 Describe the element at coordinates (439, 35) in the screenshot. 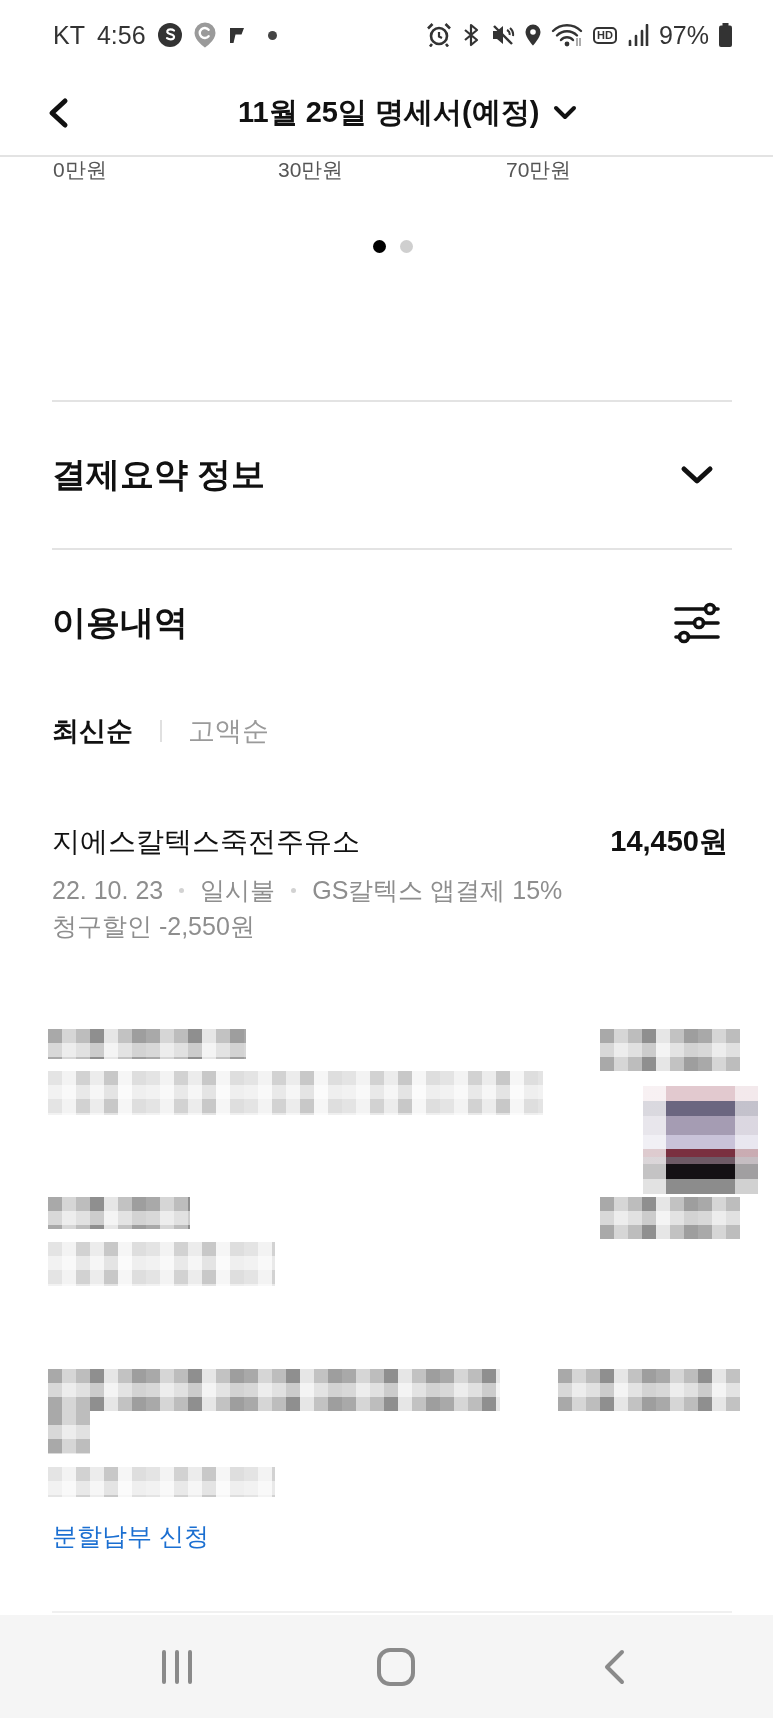

I see `alarm-clock-icon` at that location.